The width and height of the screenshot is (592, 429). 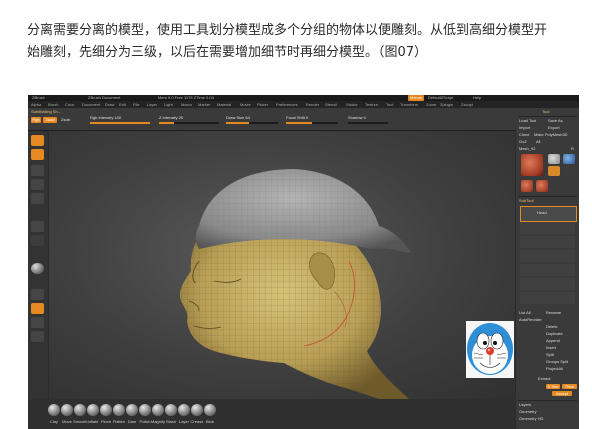 I want to click on split-button: Split, so click(x=550, y=355).